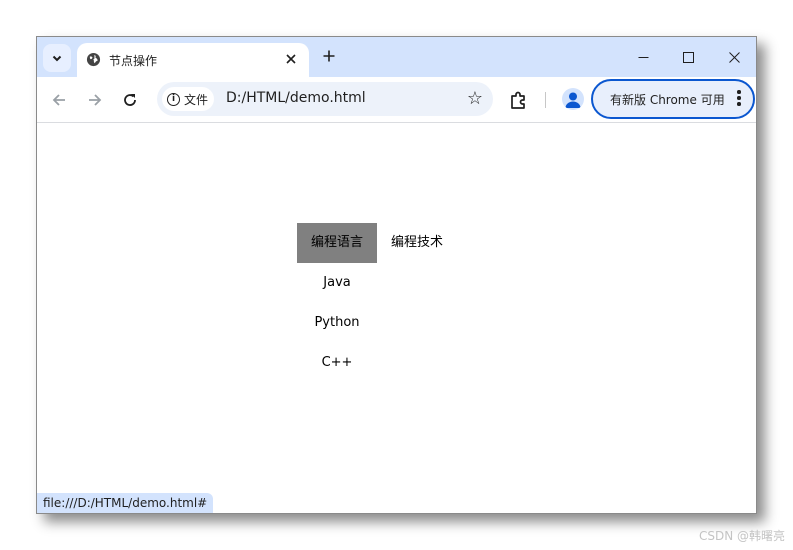  Describe the element at coordinates (519, 100) in the screenshot. I see `puzzle-icon` at that location.